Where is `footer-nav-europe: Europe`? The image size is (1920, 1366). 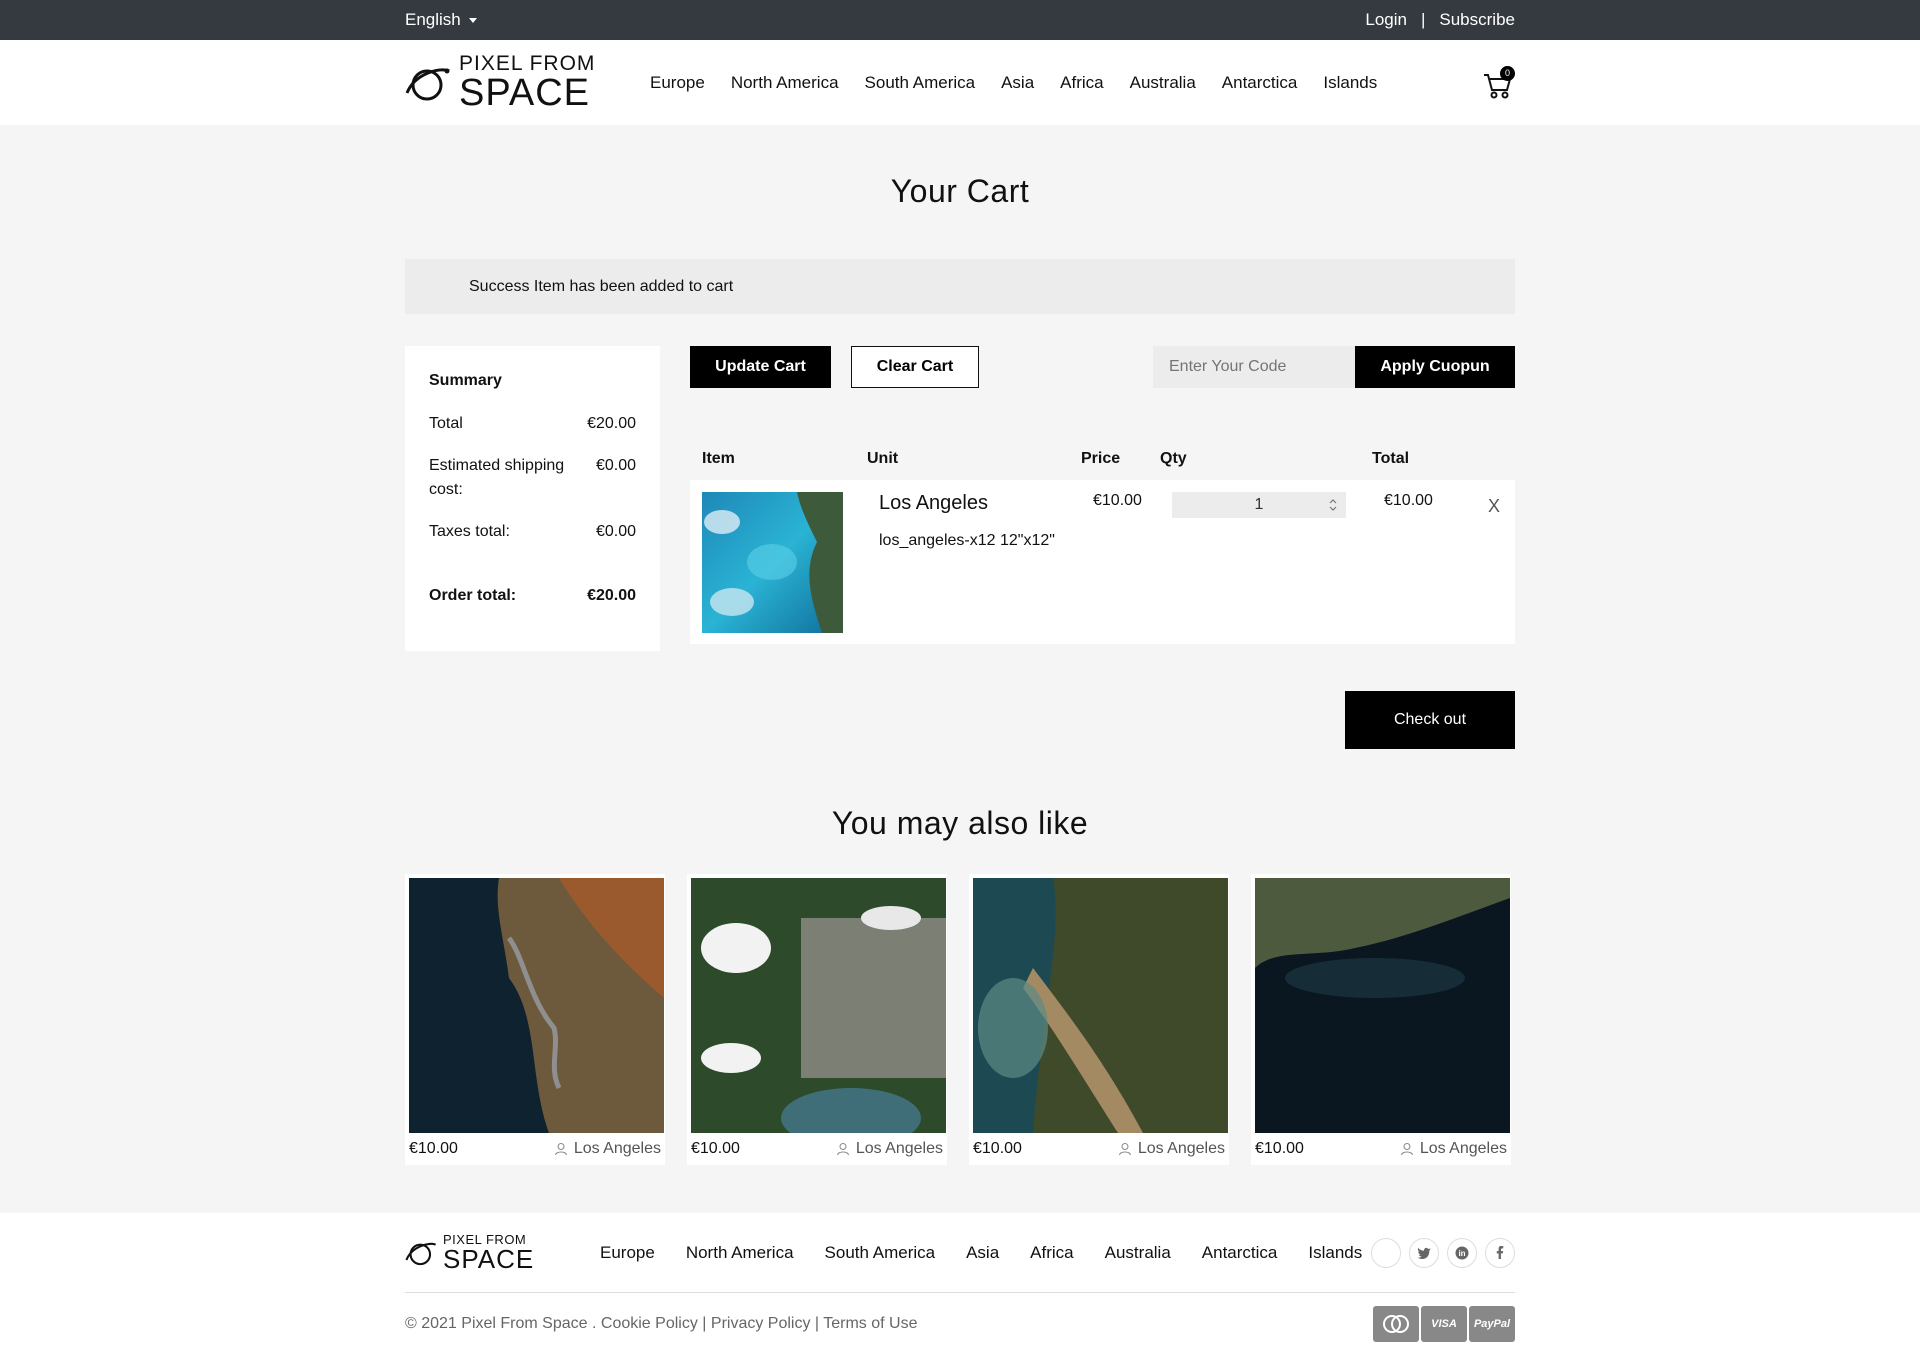 footer-nav-europe: Europe is located at coordinates (627, 1253).